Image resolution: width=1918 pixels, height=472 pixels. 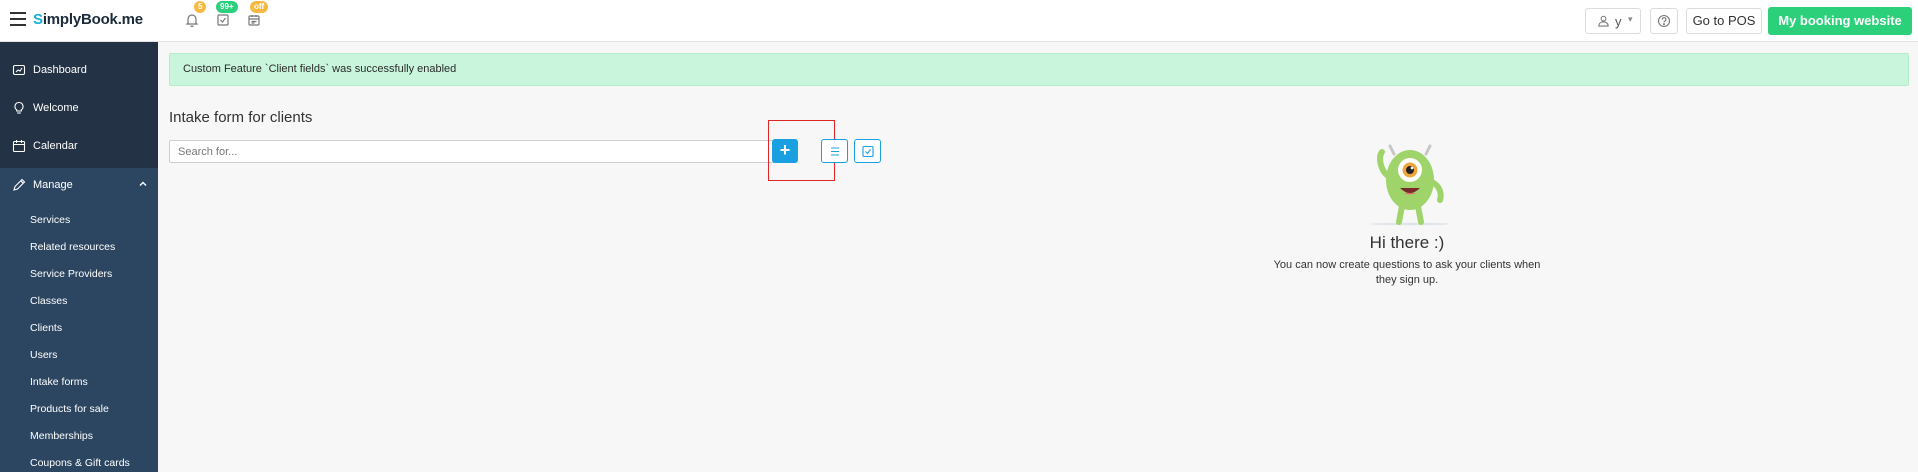 I want to click on sidebar-item-calendar: Calendar, so click(x=79, y=146).